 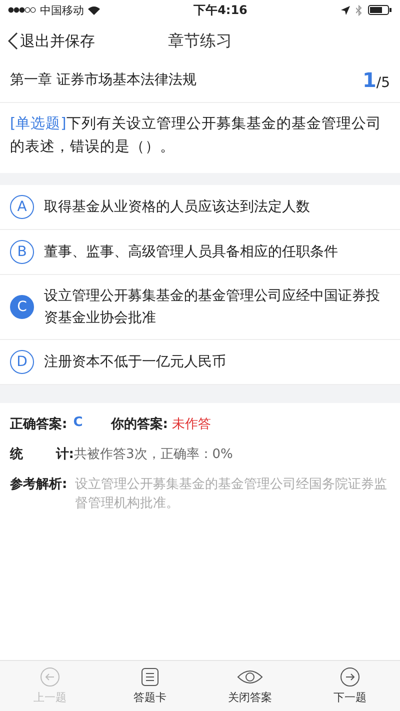 I want to click on stats-label: 统, so click(x=16, y=454).